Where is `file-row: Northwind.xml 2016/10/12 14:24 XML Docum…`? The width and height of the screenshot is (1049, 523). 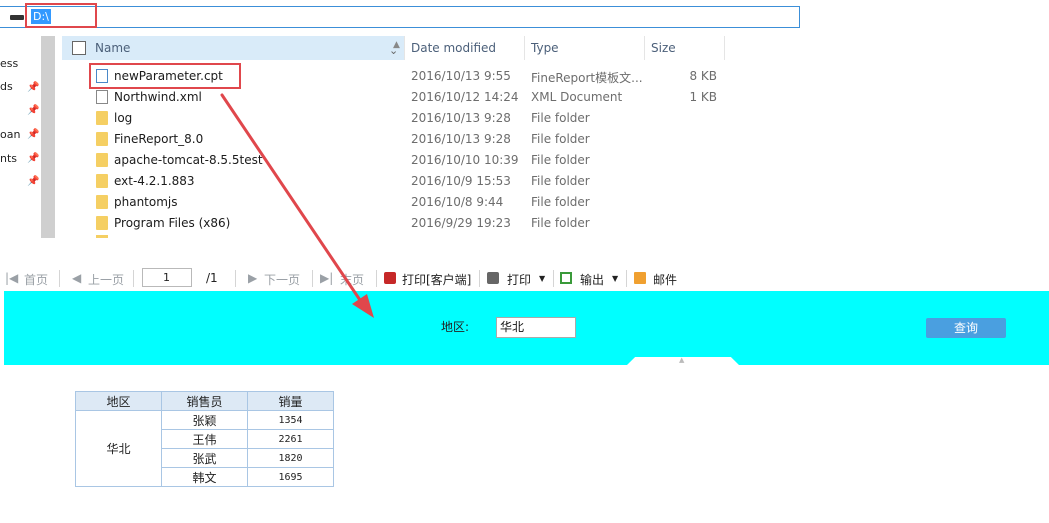
file-row: Northwind.xml 2016/10/12 14:24 XML Docum… is located at coordinates (410, 97).